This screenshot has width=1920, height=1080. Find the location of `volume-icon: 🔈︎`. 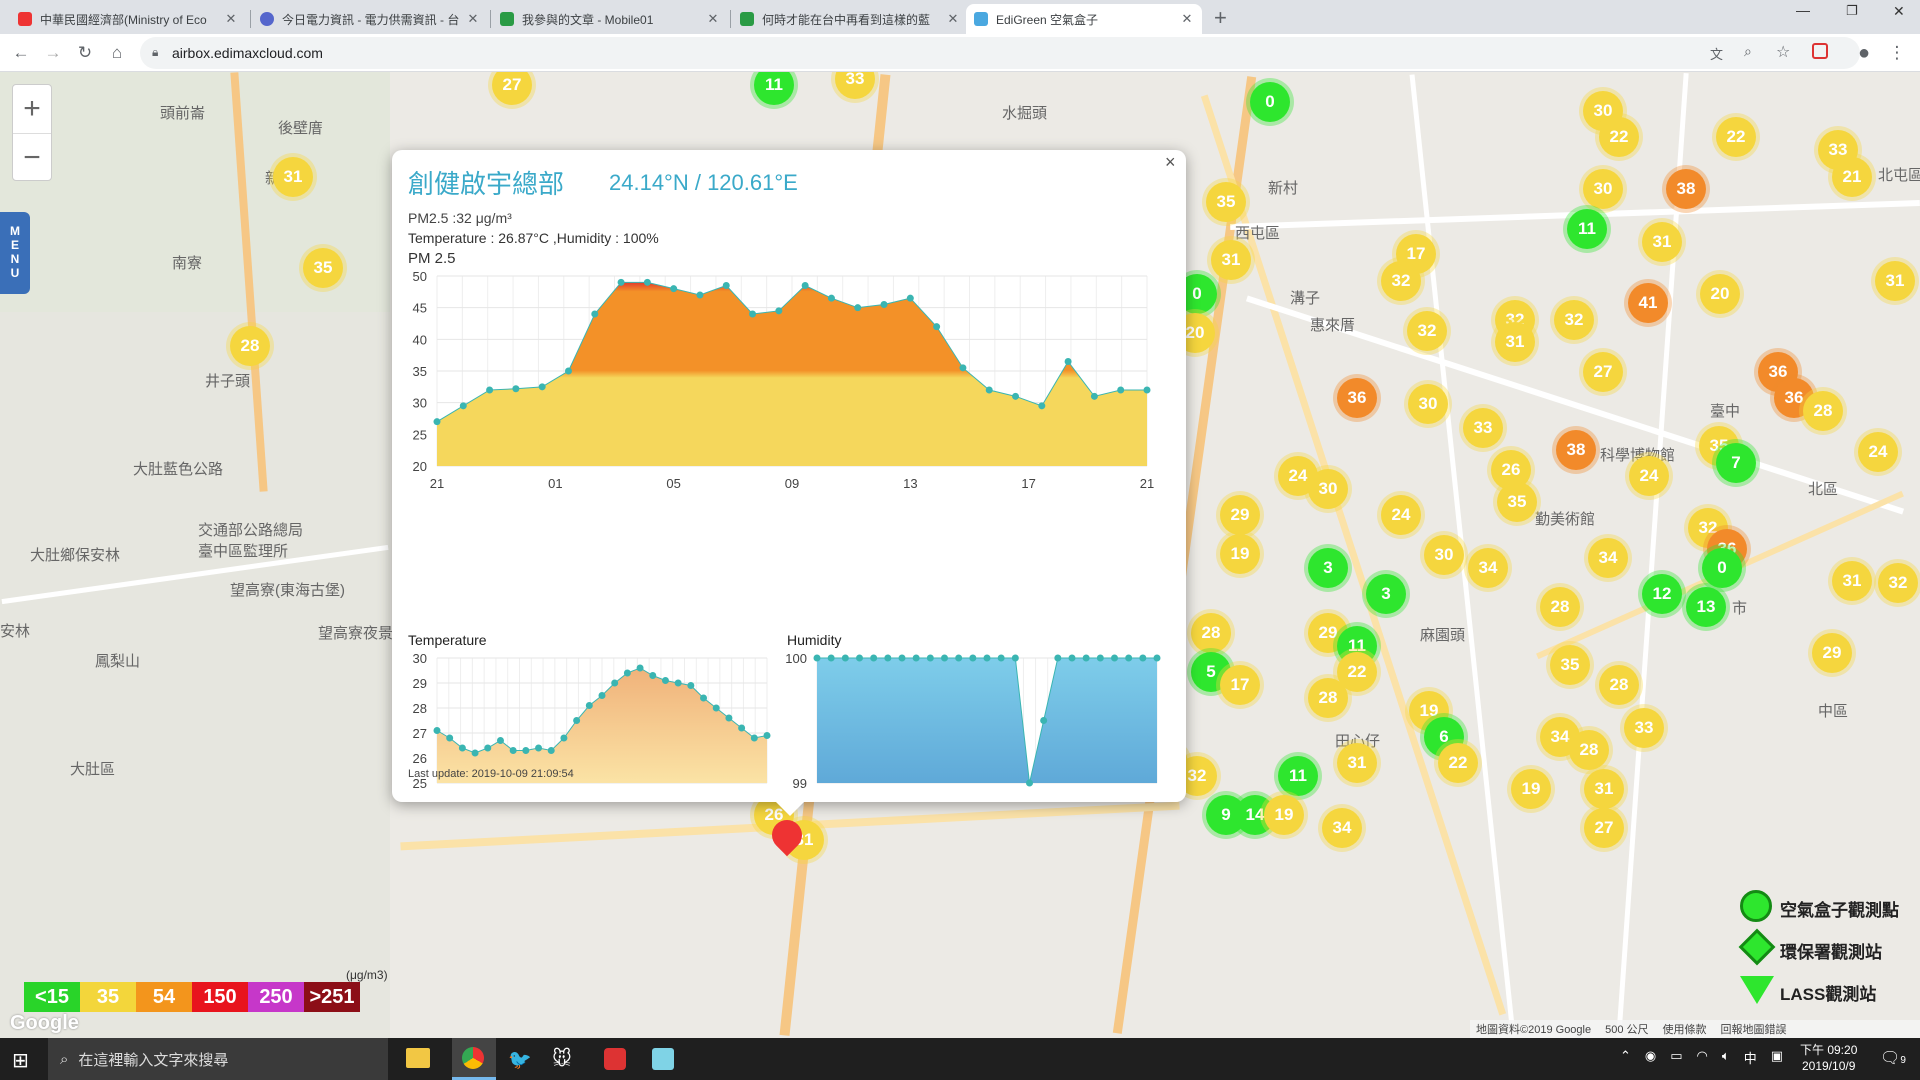

volume-icon: 🔈︎ is located at coordinates (1726, 1057).